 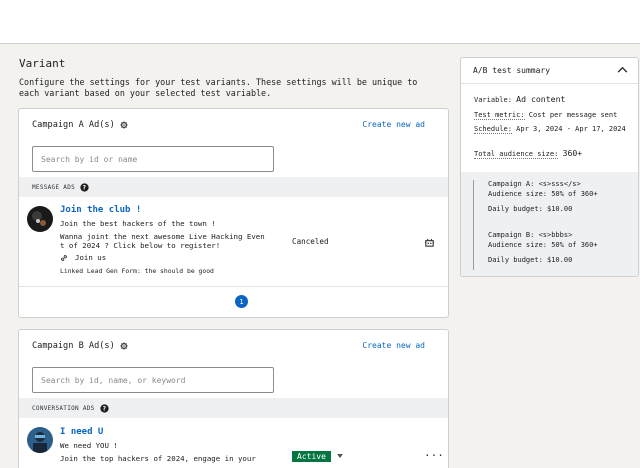 What do you see at coordinates (434, 455) in the screenshot?
I see `more-options-icon: ···` at bounding box center [434, 455].